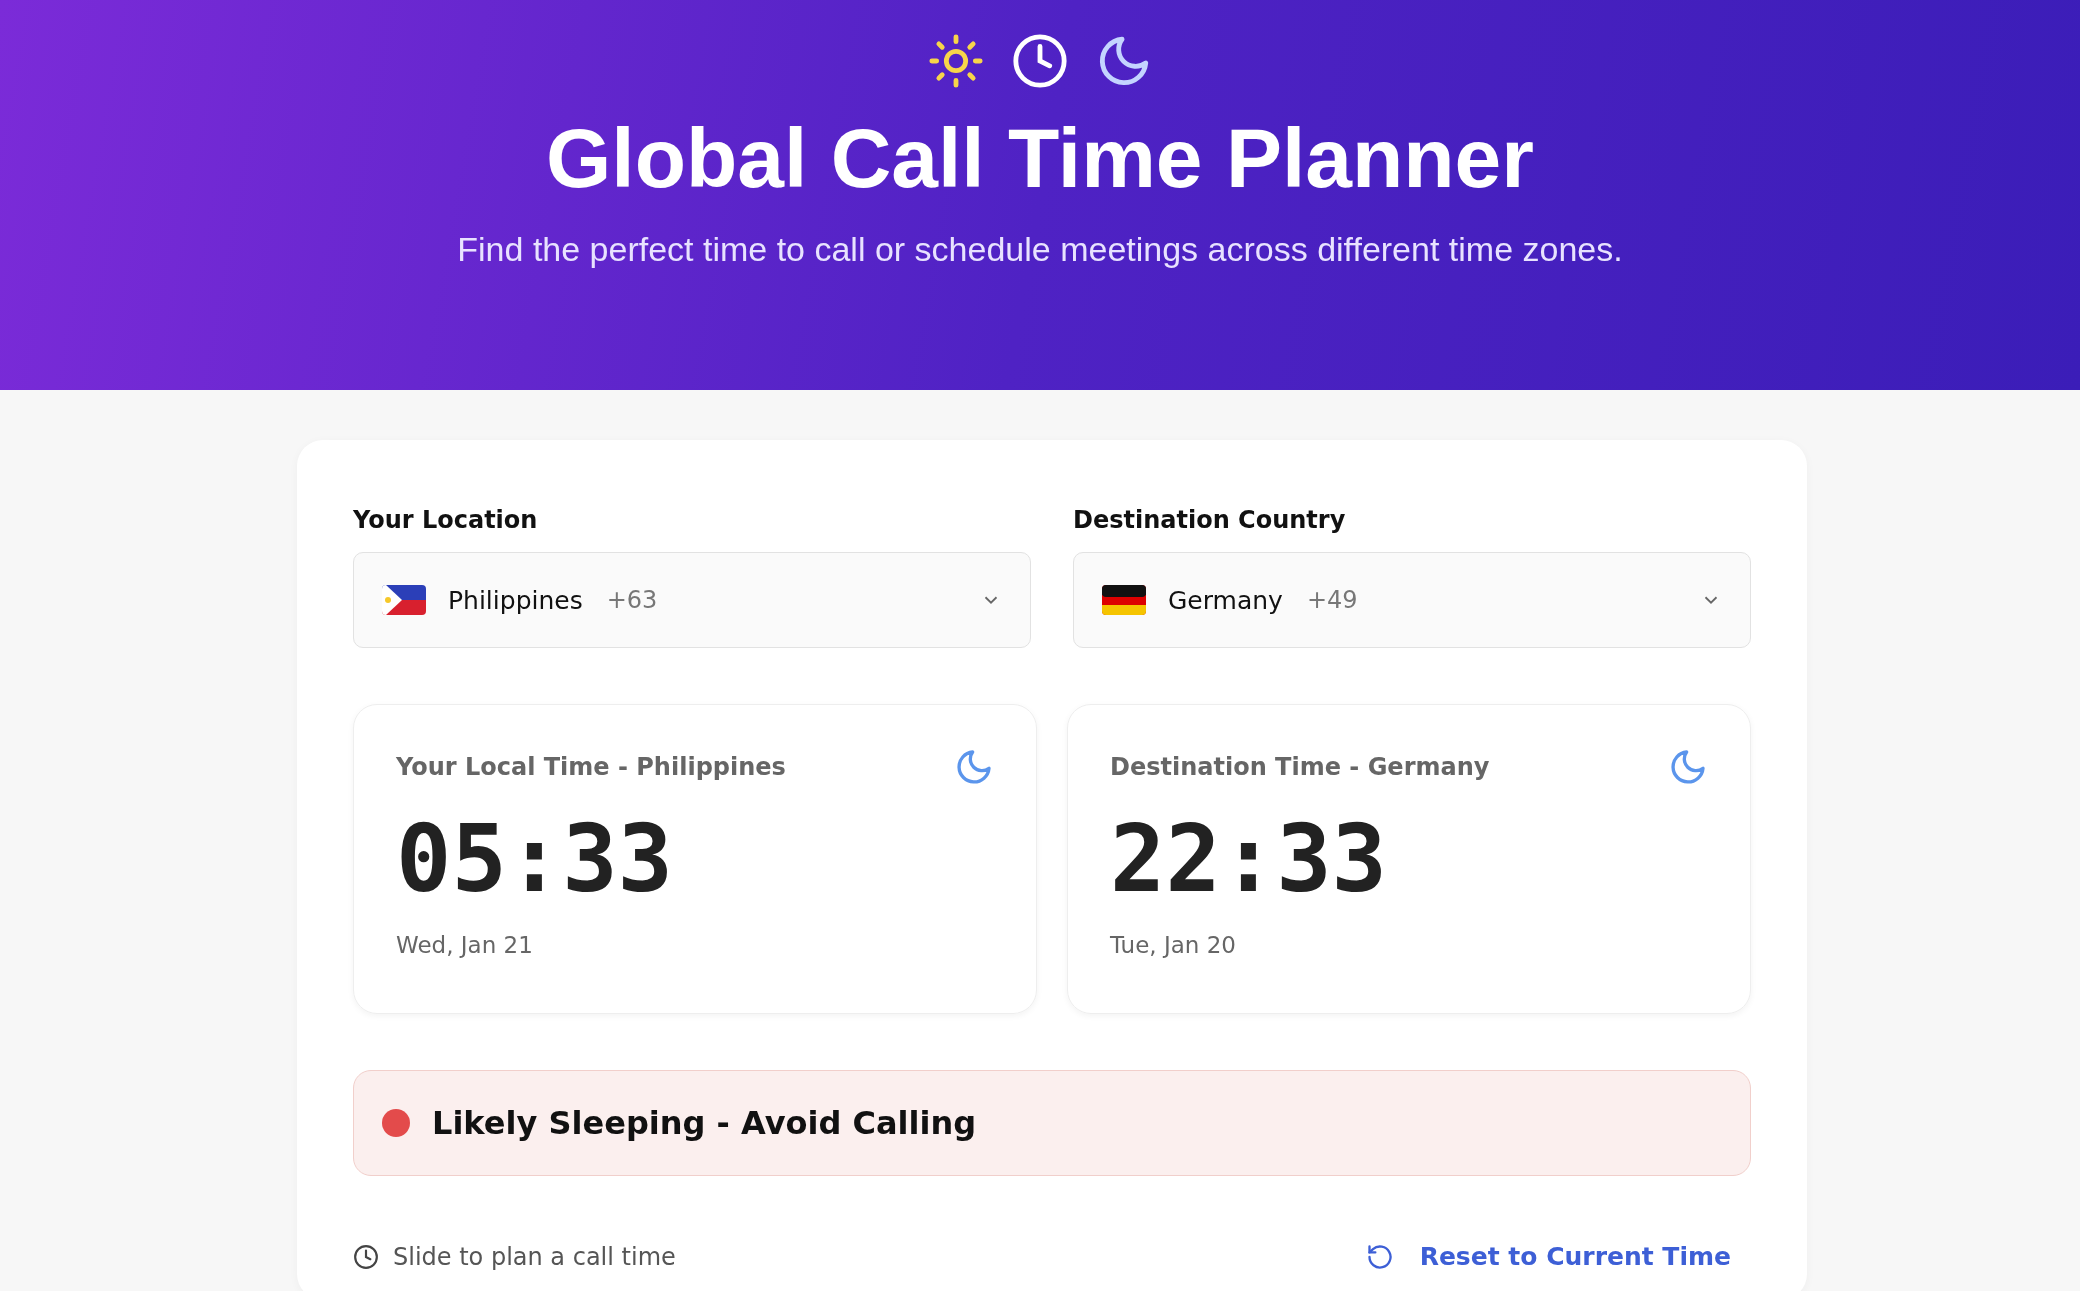 Image resolution: width=2080 pixels, height=1291 pixels. I want to click on page-subtitle: Find the perfect time to call or schedule meetings across different time zones., so click(1040, 250).